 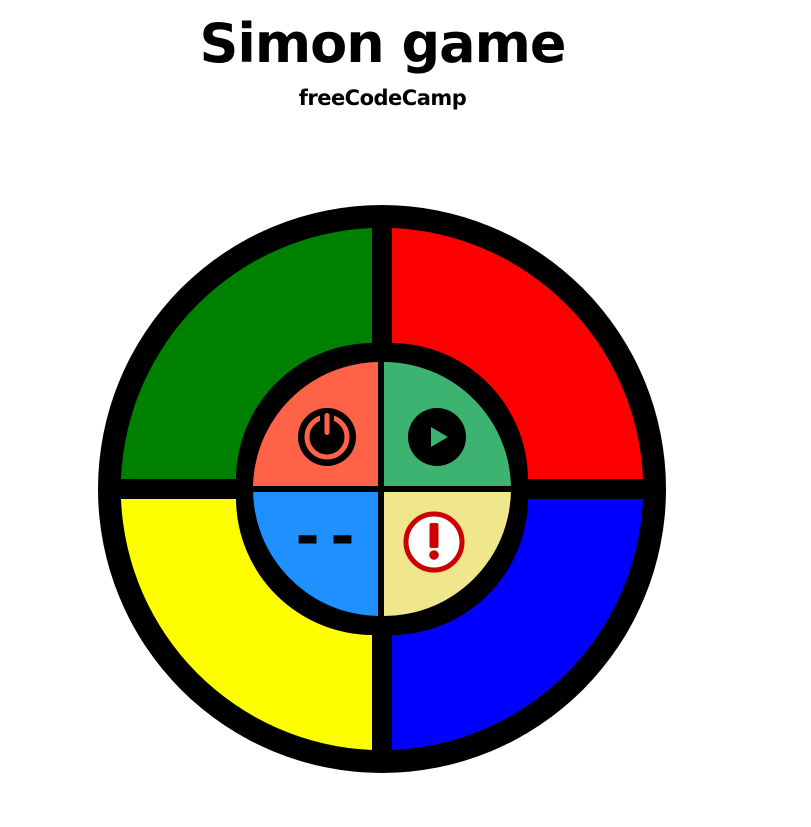 I want to click on inner-divider-horizontal, so click(x=382, y=489).